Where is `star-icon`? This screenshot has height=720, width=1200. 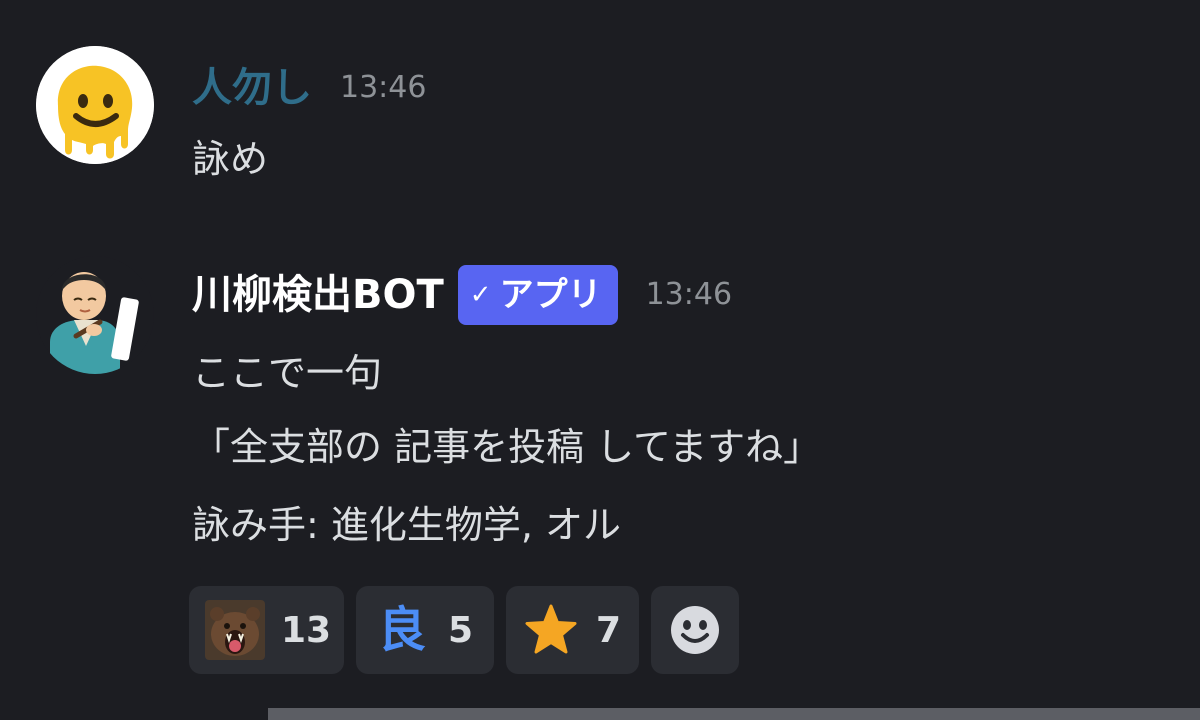
star-icon is located at coordinates (551, 630).